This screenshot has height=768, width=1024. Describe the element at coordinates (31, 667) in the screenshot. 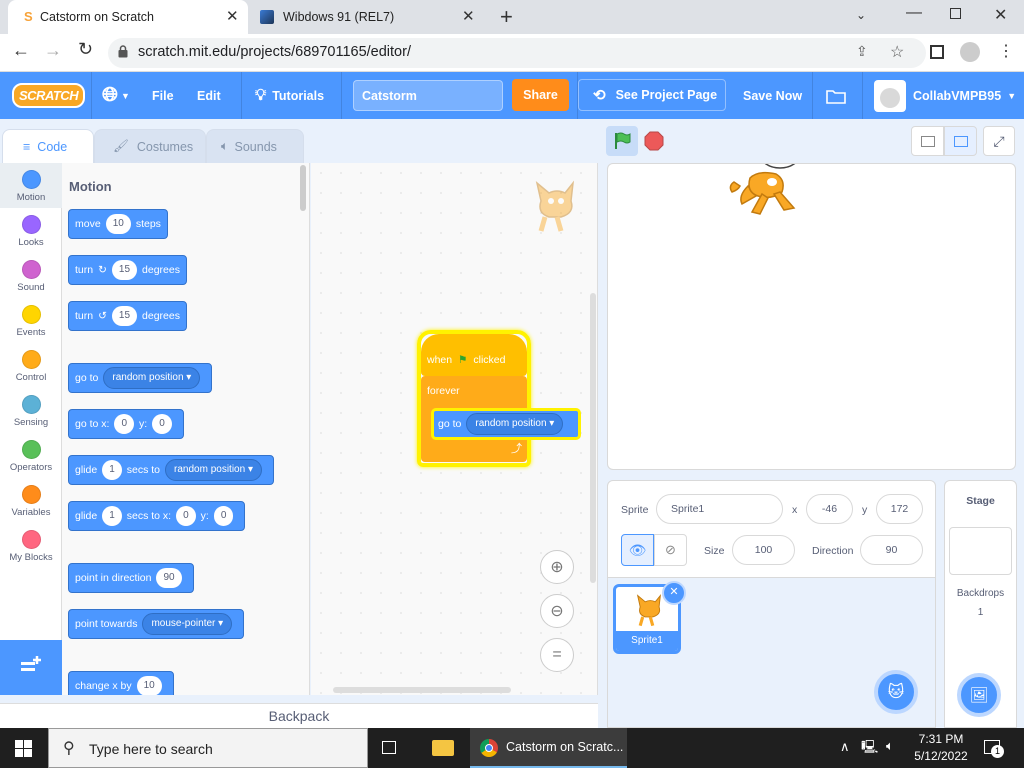

I see `add-extension-button` at that location.